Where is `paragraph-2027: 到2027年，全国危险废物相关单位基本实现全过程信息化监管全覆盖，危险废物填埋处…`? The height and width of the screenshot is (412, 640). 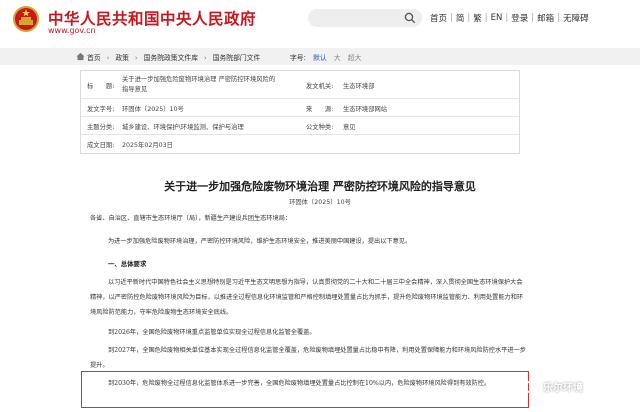 paragraph-2027: 到2027年，全国危险废物相关单位基本实现全过程信息化监管全覆盖，危险废物填埋处… is located at coordinates (308, 358).